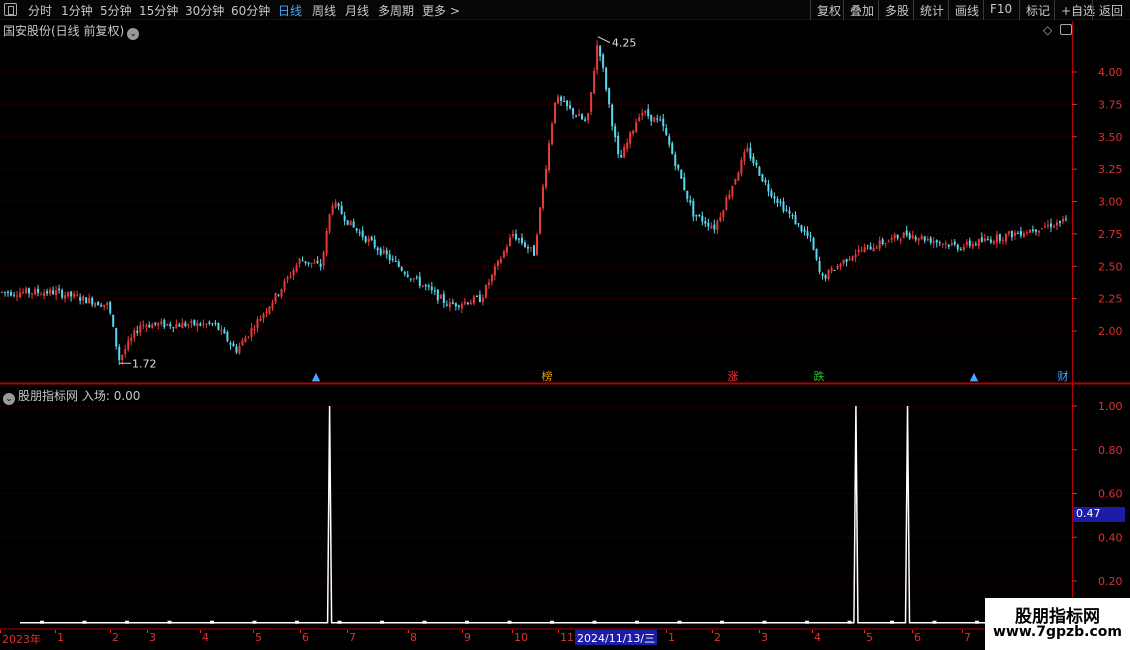 Image resolution: width=1130 pixels, height=650 pixels. Describe the element at coordinates (396, 10) in the screenshot. I see `period-multi: 多周期` at that location.